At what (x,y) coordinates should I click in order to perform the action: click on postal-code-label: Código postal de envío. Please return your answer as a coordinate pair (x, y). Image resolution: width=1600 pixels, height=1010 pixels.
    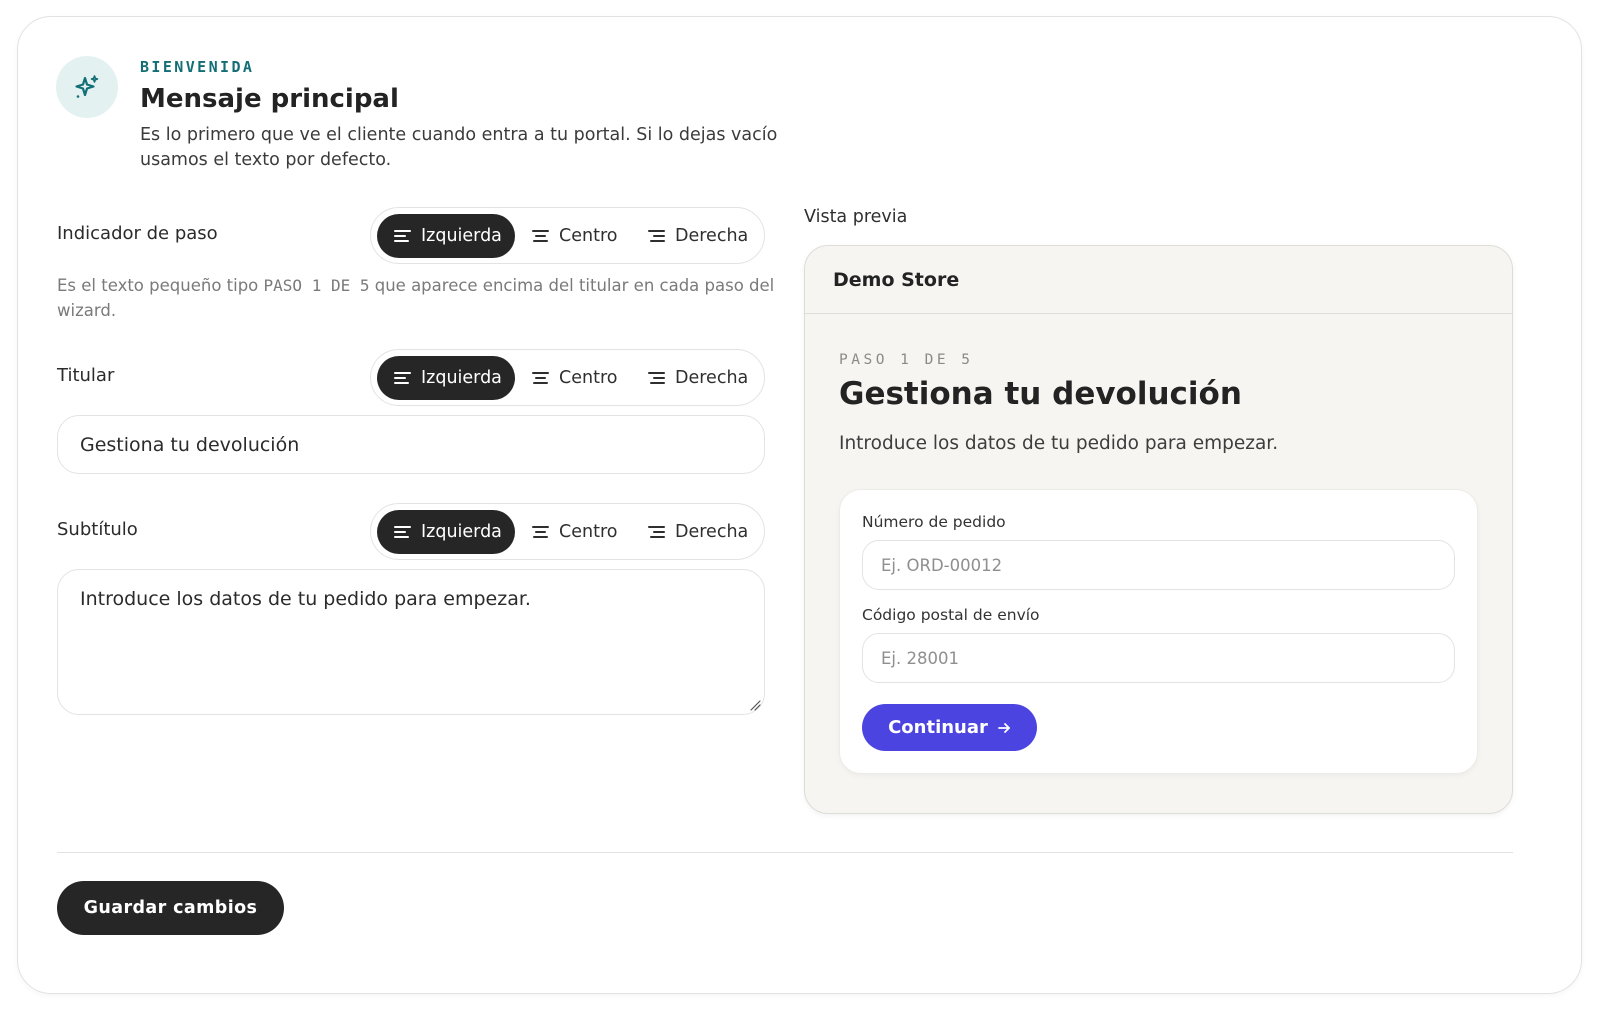
    Looking at the image, I should click on (951, 615).